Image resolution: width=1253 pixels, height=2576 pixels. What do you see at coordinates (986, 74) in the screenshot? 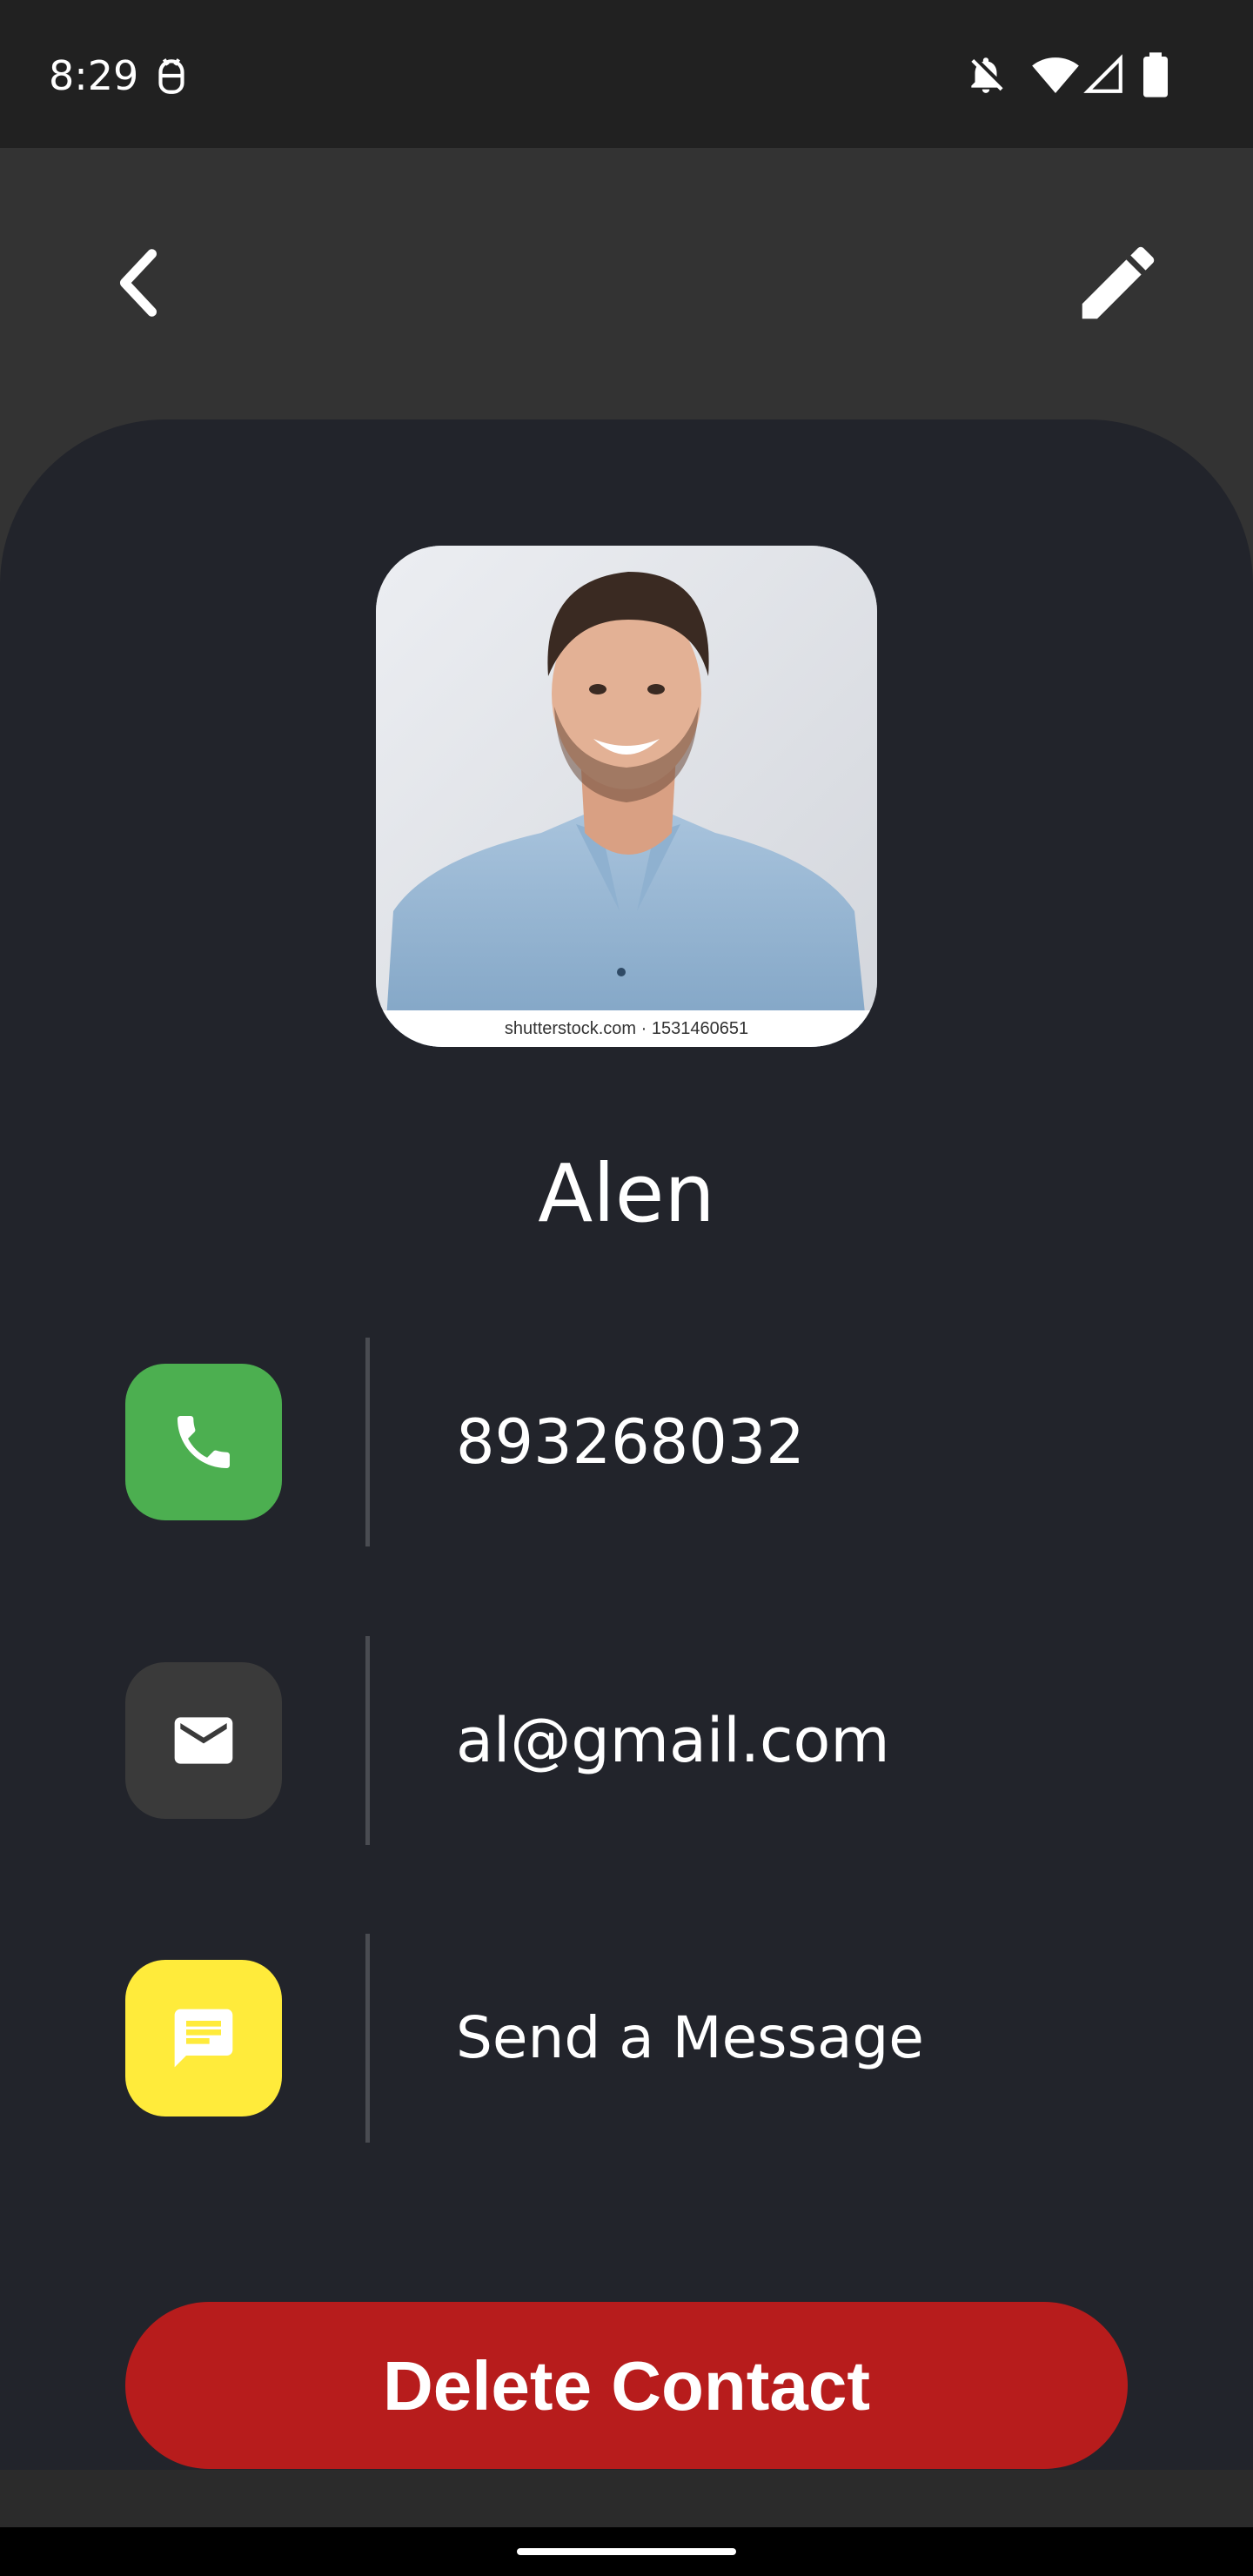
I see `notifications-off-icon` at bounding box center [986, 74].